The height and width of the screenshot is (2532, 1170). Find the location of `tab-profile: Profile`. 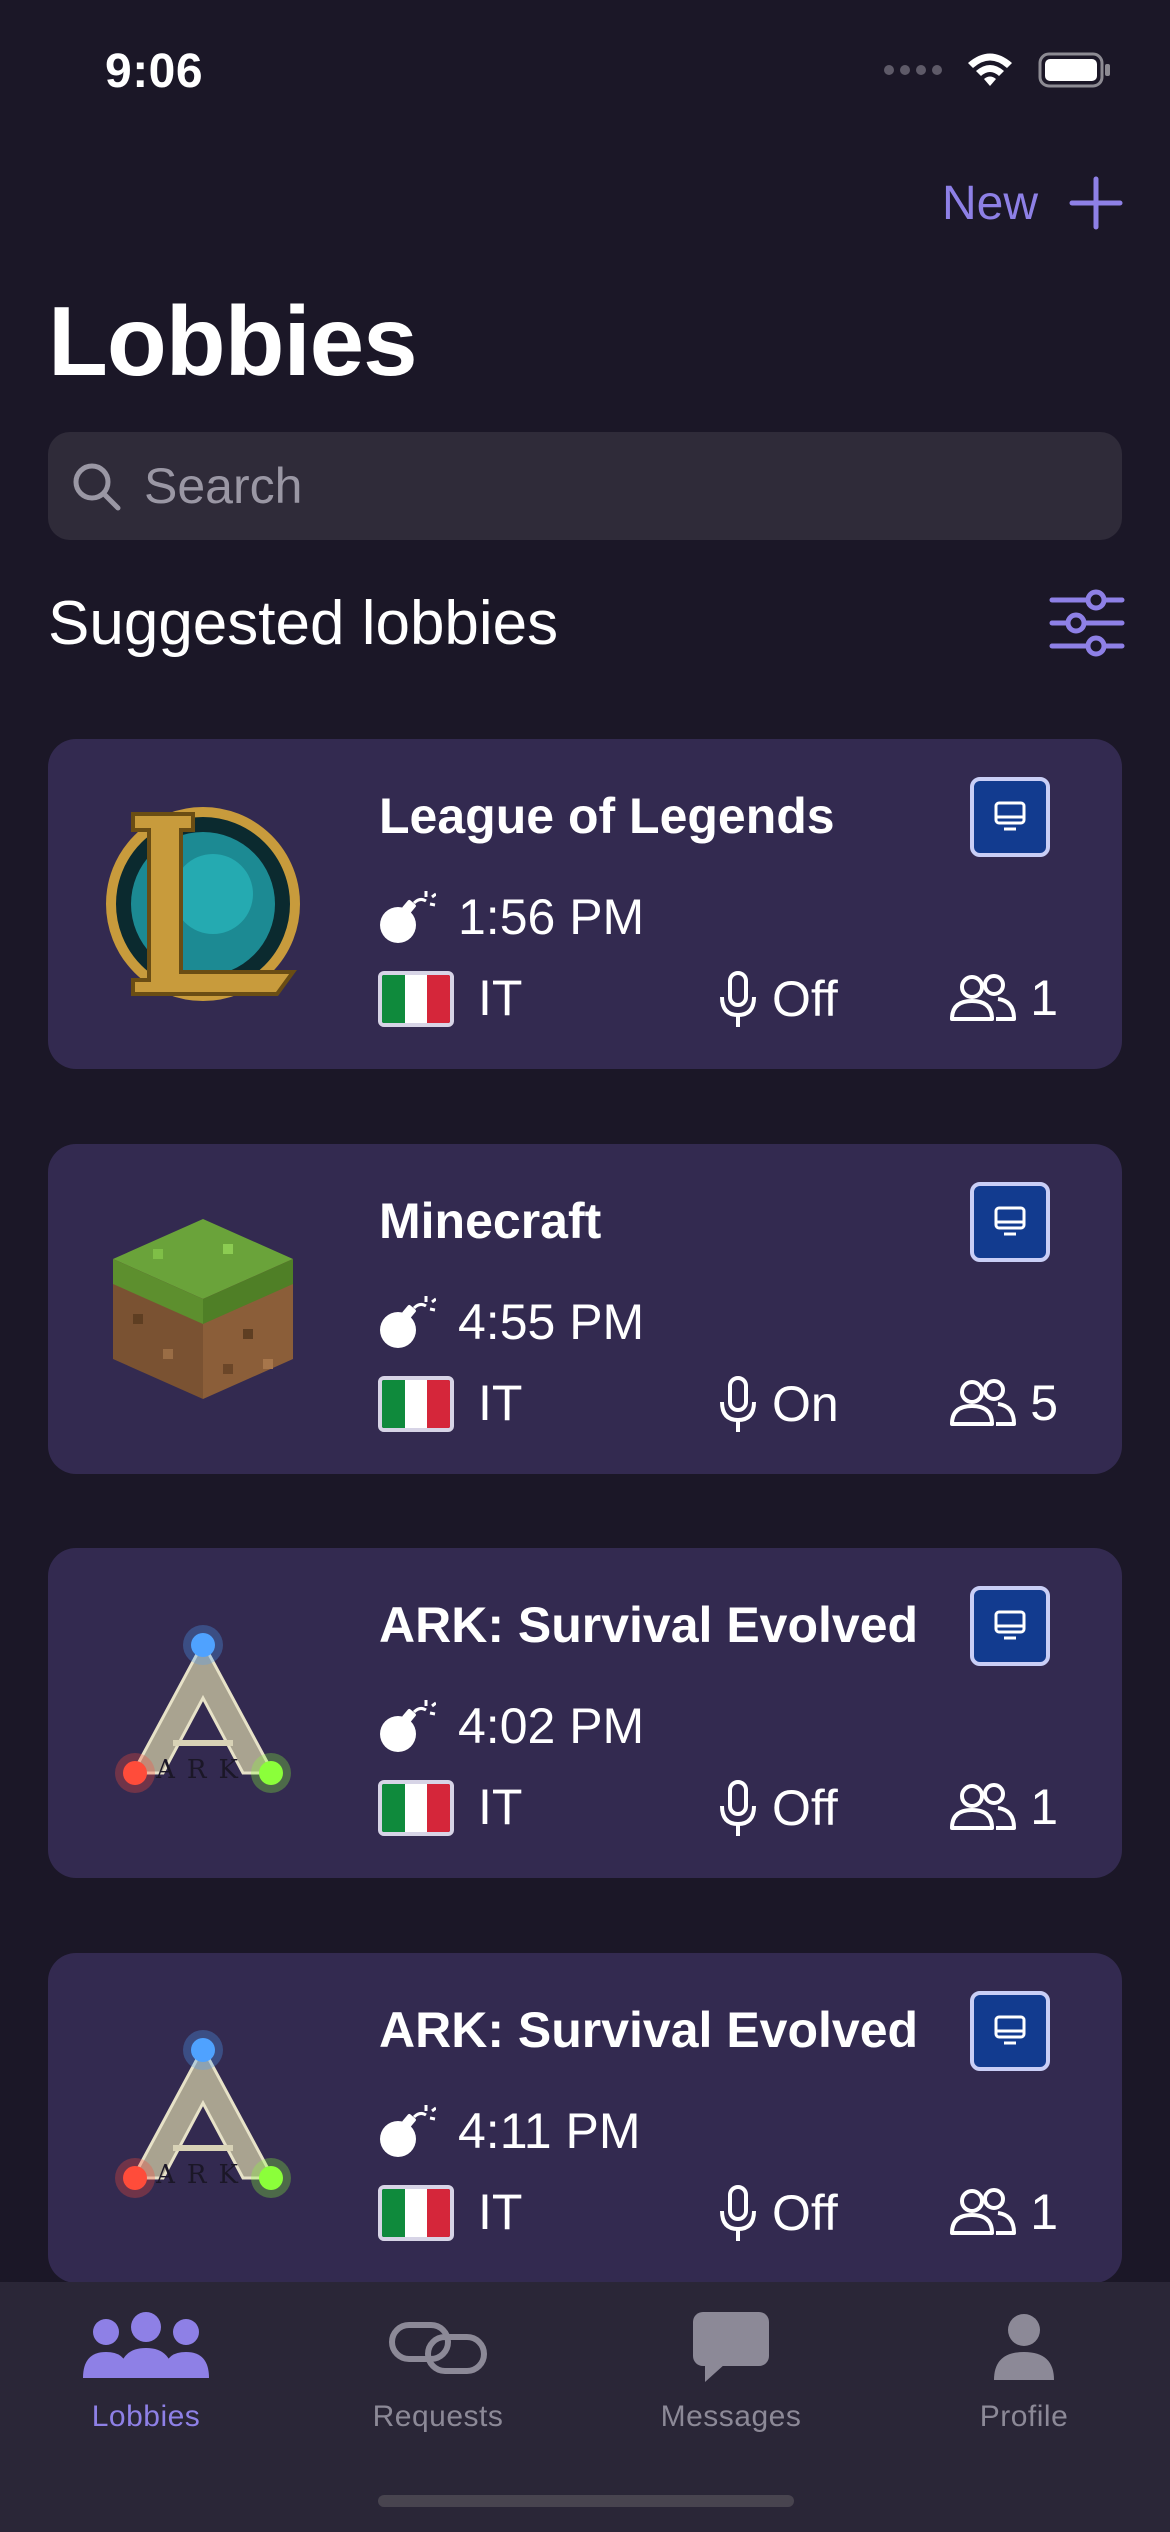

tab-profile: Profile is located at coordinates (1024, 2368).